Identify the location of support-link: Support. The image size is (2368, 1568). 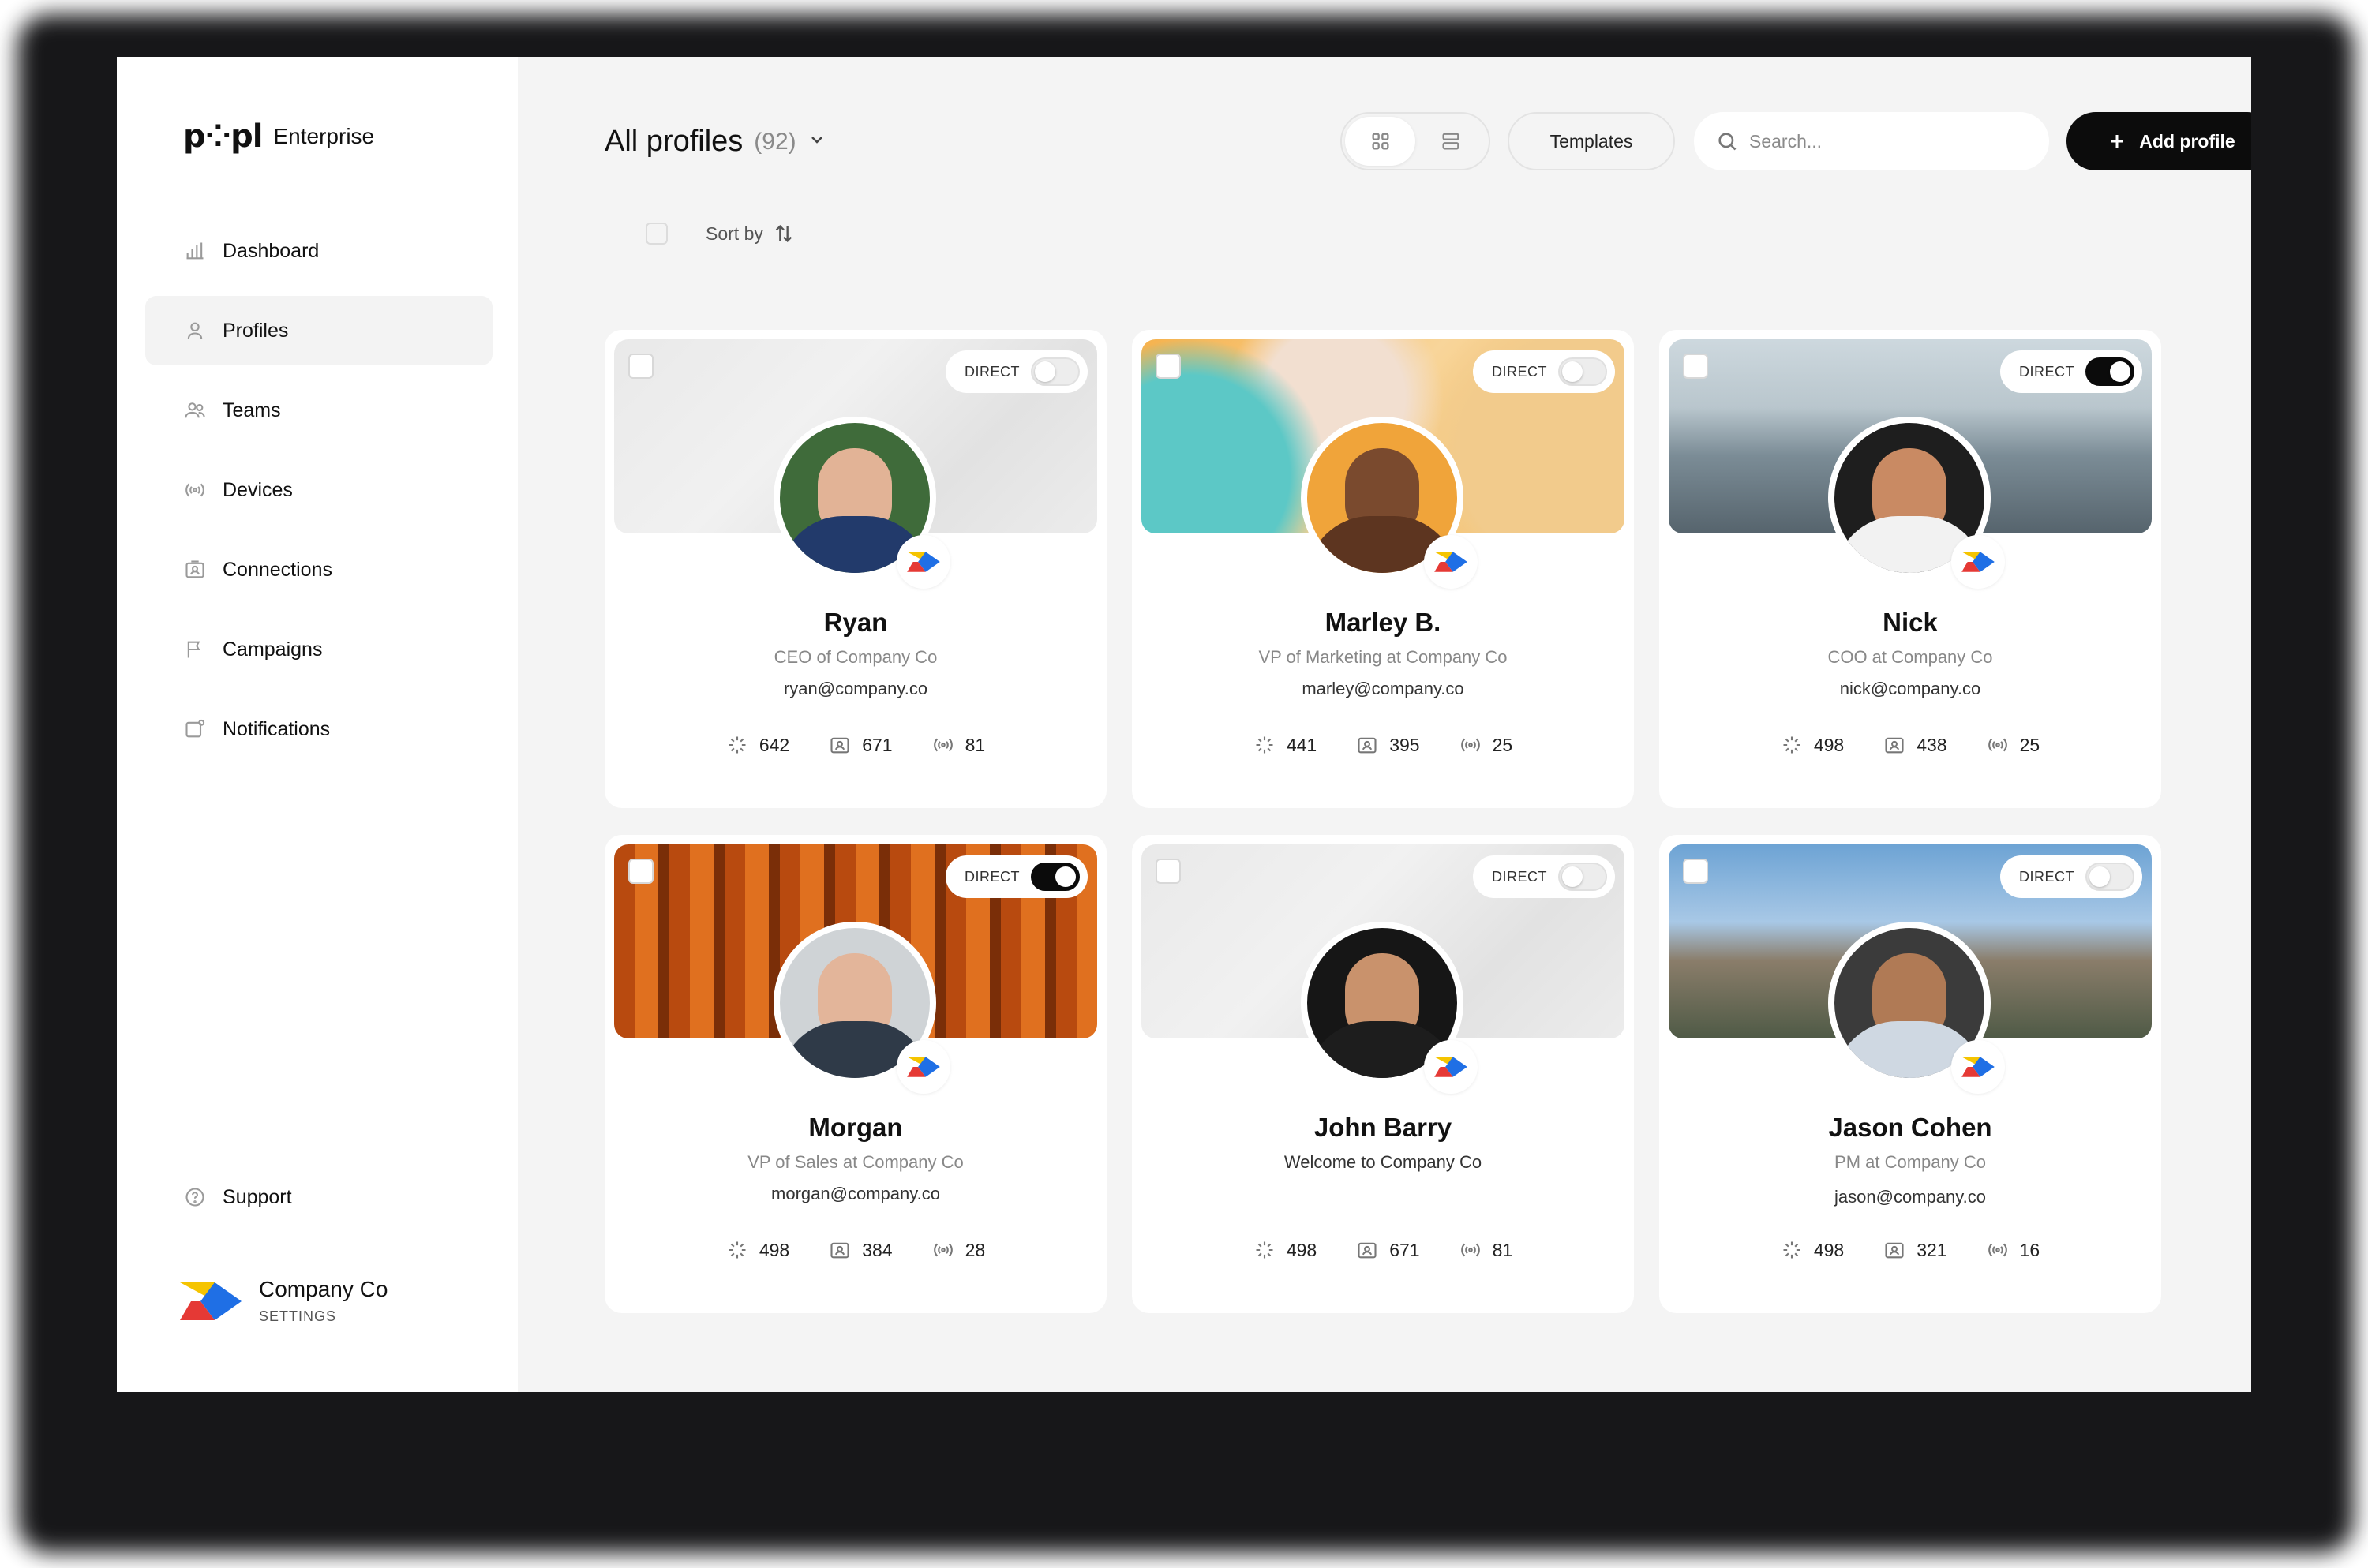
(237, 1197).